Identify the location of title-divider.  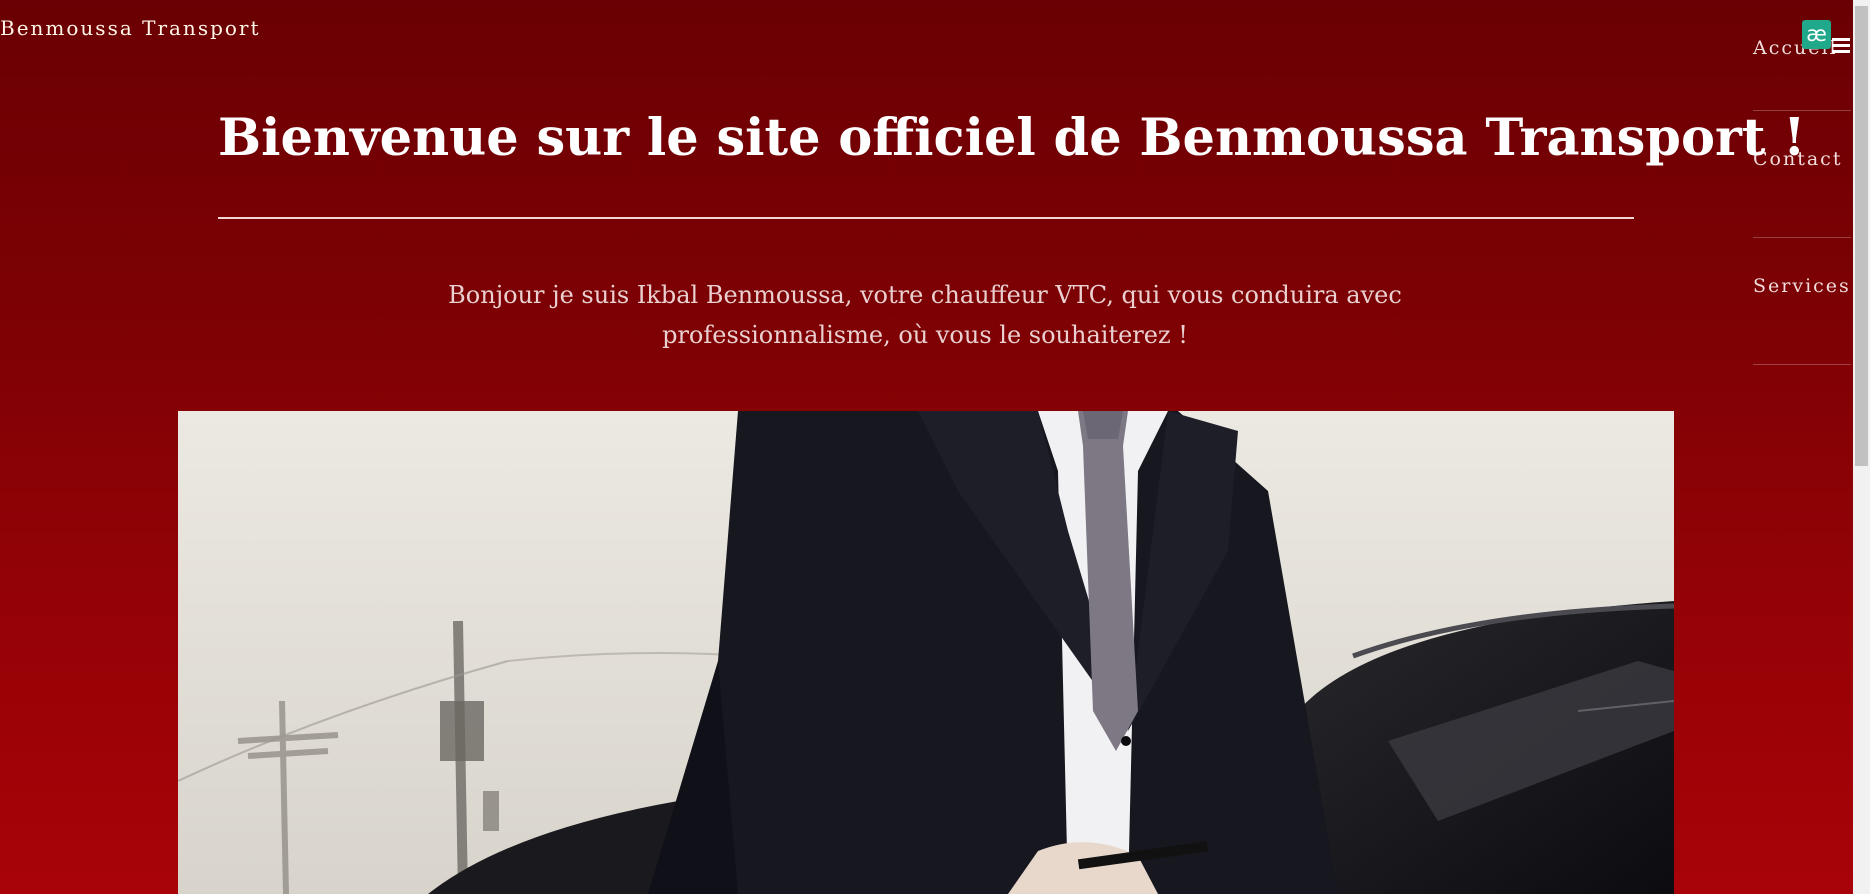
(926, 218).